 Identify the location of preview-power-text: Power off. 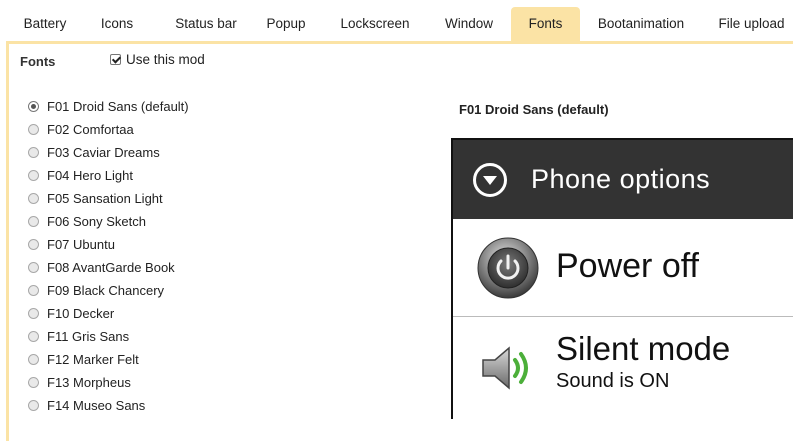
(628, 266).